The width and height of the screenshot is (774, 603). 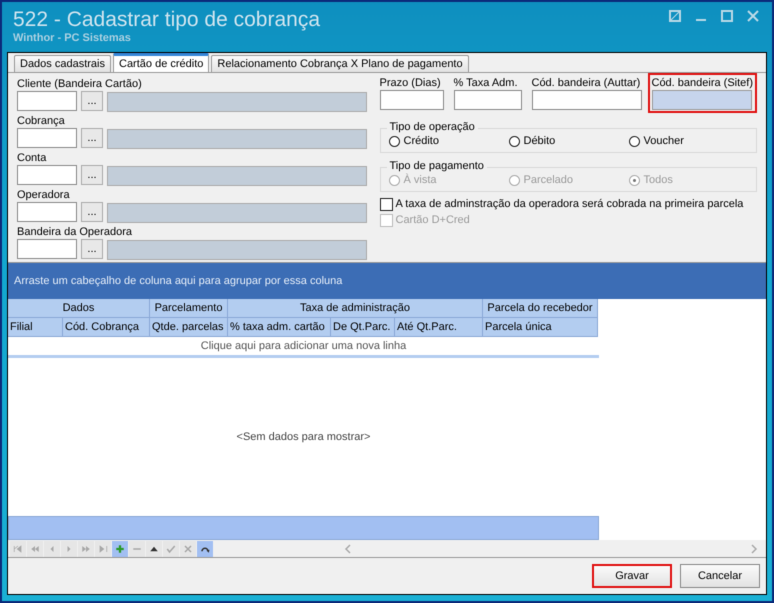 What do you see at coordinates (86, 548) in the screenshot?
I see `double-right-icon` at bounding box center [86, 548].